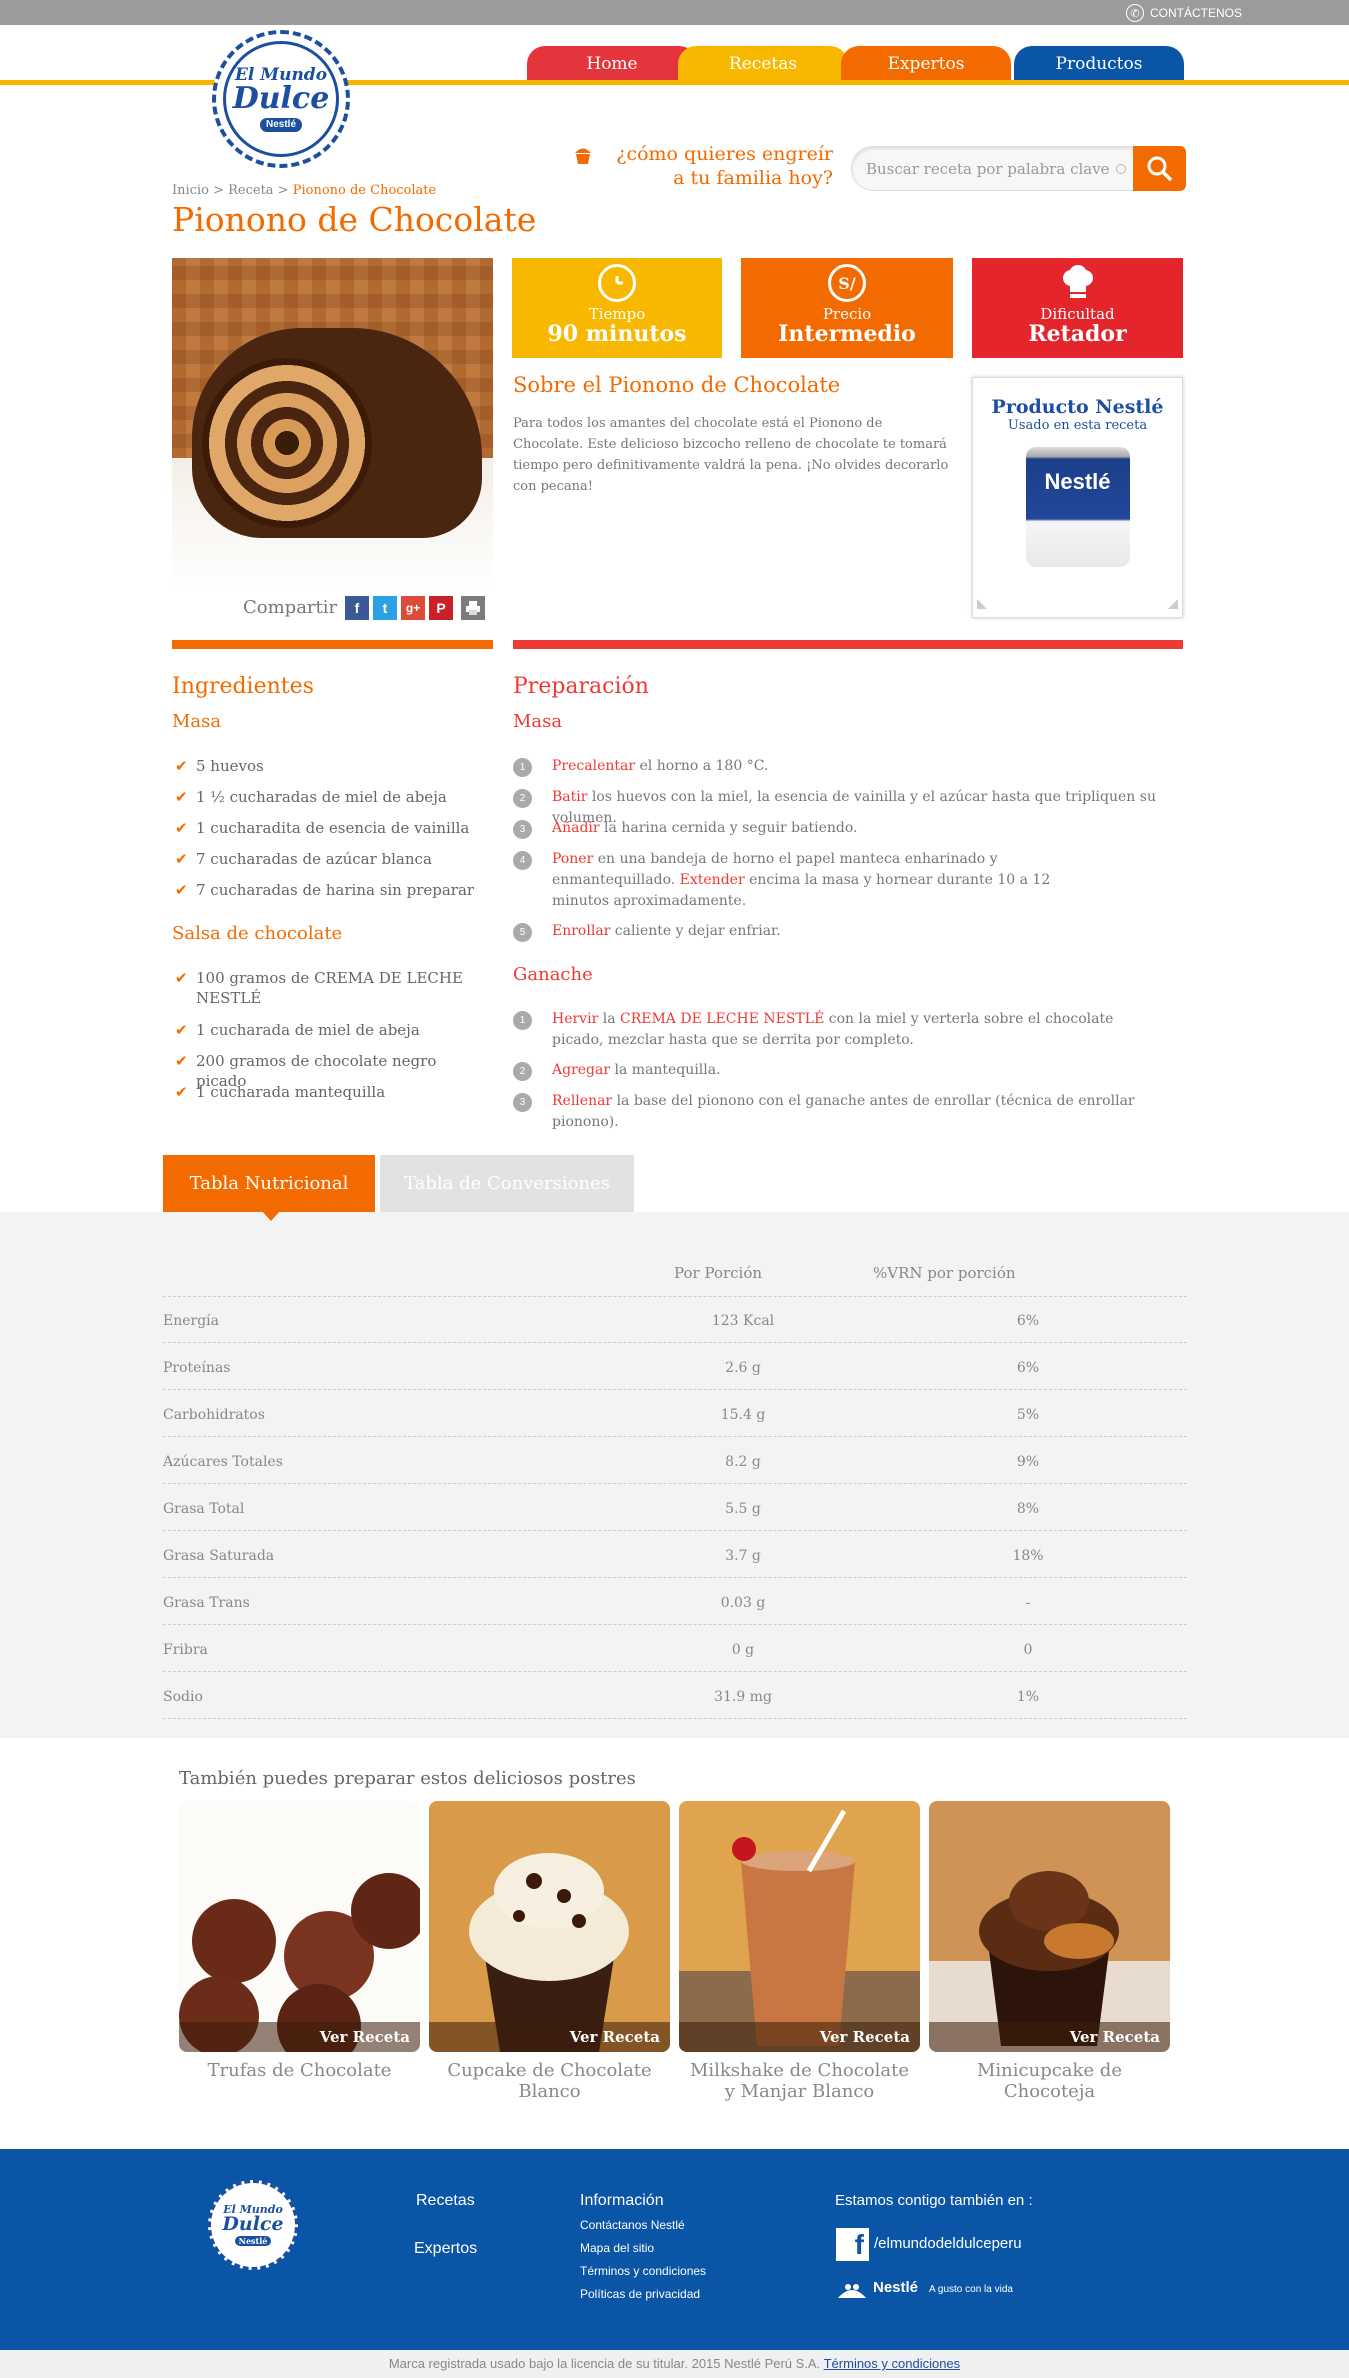  What do you see at coordinates (675, 1695) in the screenshot?
I see `nutrition-row: Sodio 31.9 mg 1%` at bounding box center [675, 1695].